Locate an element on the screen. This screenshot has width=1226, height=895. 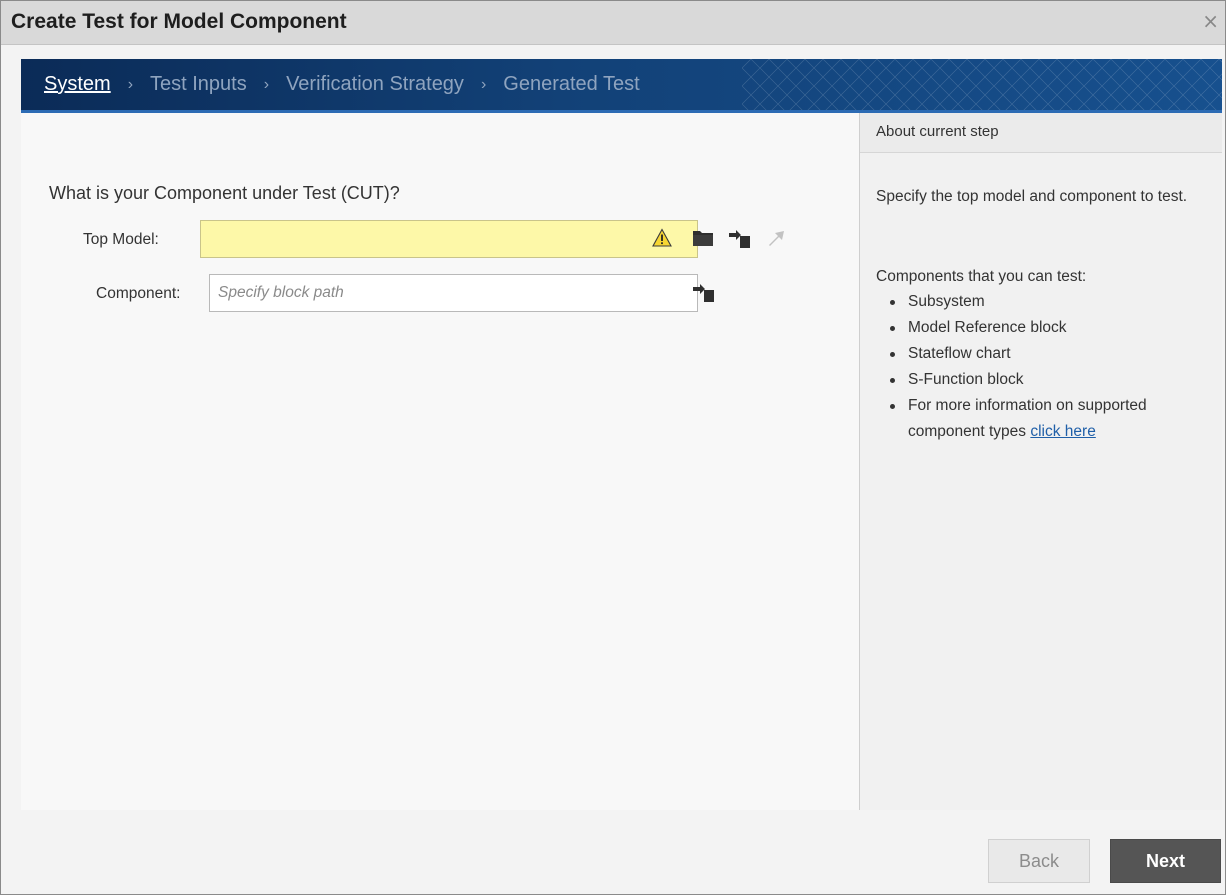
select-component-icon is located at coordinates (704, 292).